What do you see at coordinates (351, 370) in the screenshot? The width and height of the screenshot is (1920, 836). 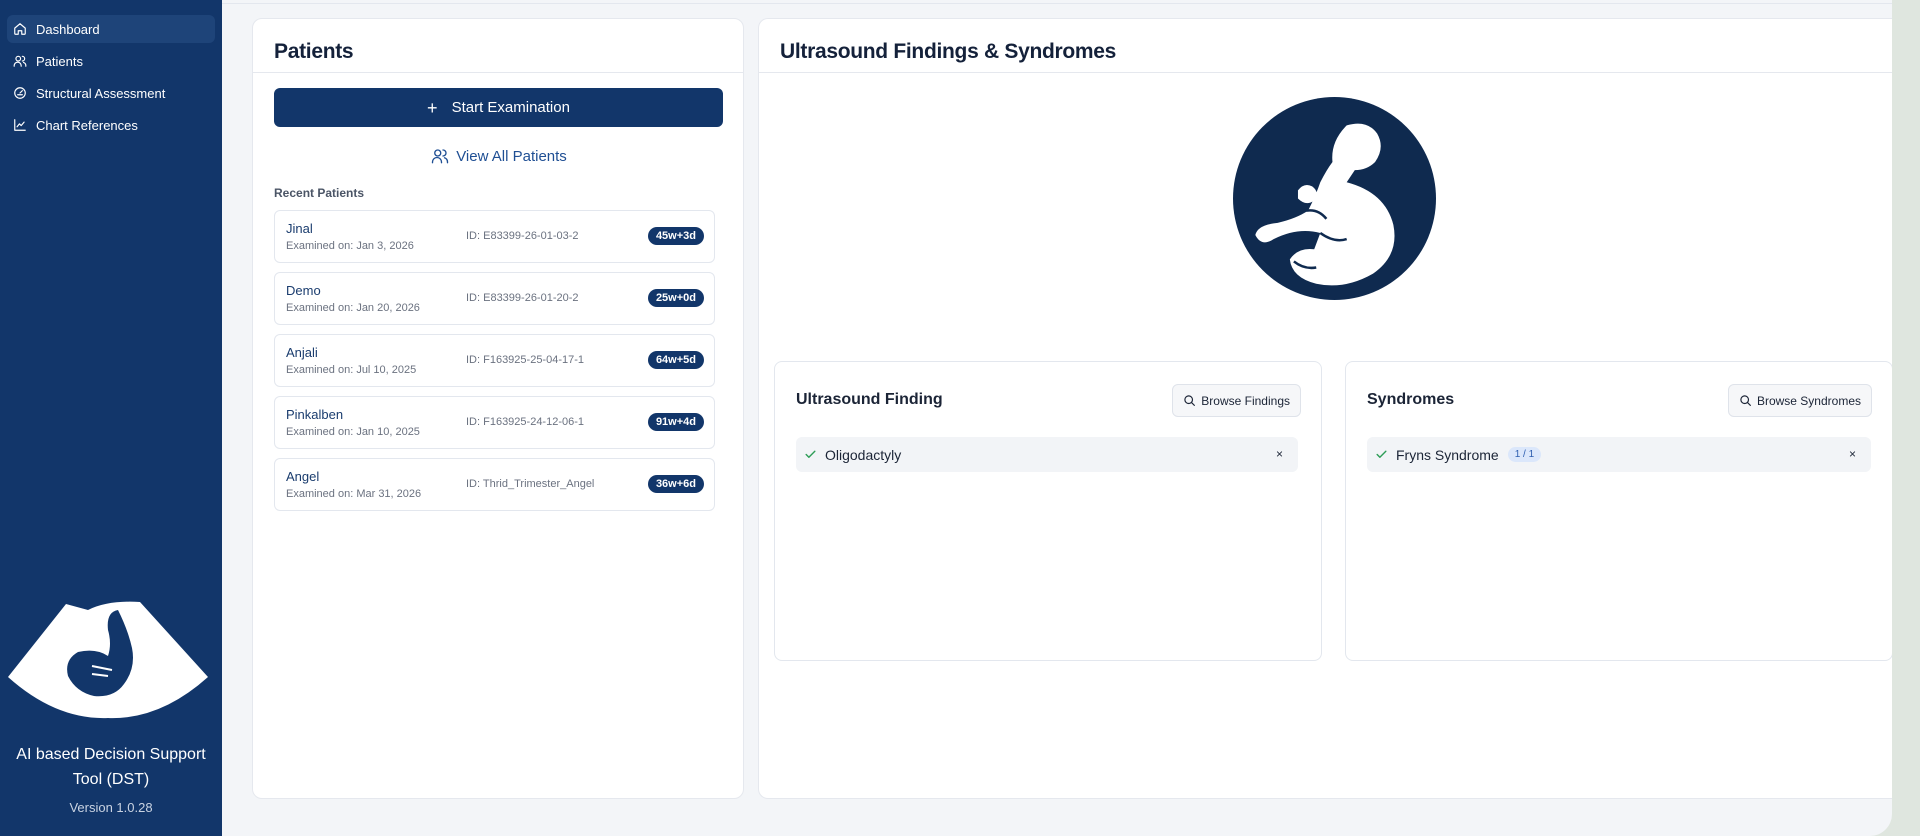 I see `patient-exam-date: Examined on: Jul 10, 2025` at bounding box center [351, 370].